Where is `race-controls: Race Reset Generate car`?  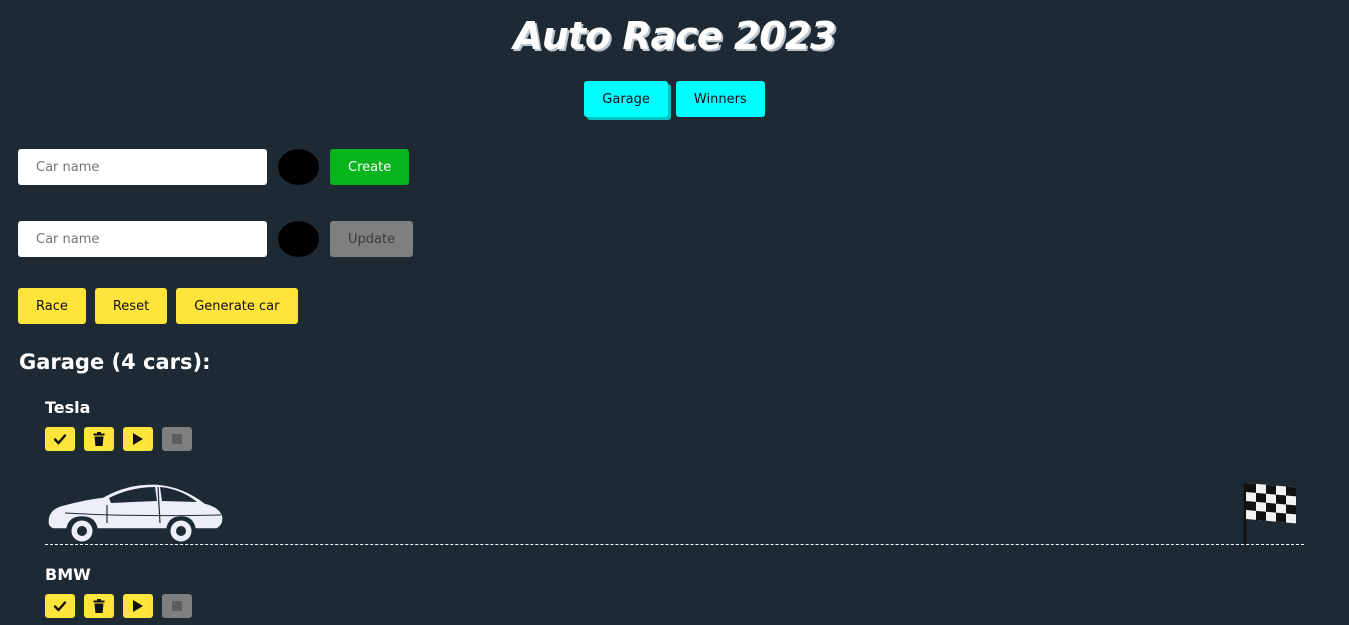
race-controls: Race Reset Generate car is located at coordinates (158, 306).